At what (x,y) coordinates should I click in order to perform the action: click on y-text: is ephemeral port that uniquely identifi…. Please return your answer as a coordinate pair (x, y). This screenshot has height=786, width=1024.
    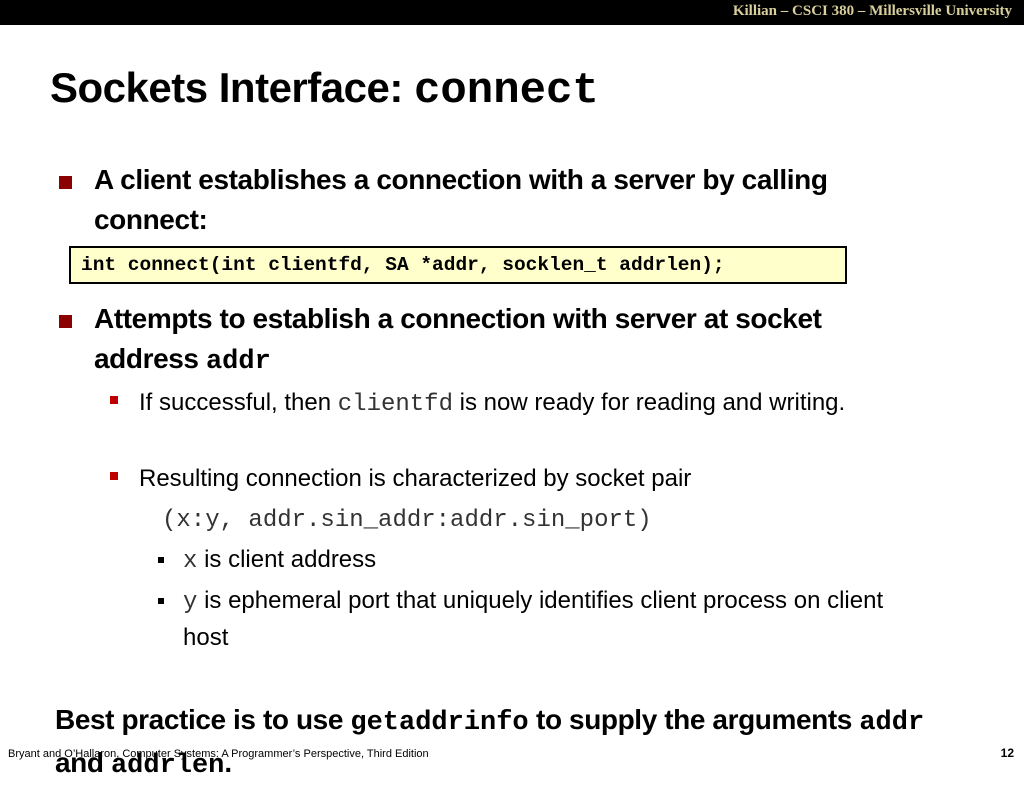
    Looking at the image, I should click on (533, 619).